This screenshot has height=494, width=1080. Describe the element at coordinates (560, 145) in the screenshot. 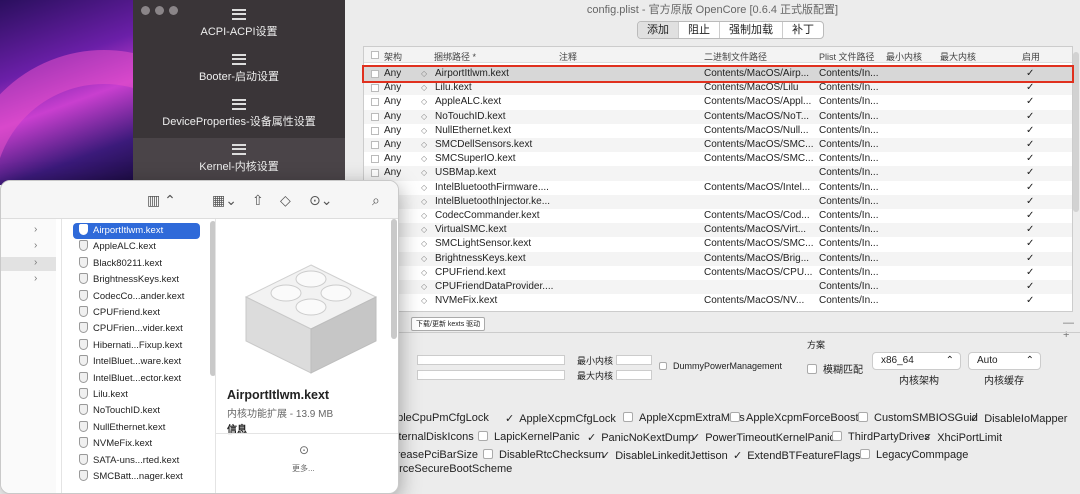

I see `cell-bundle: SMCDellSensors.kext` at that location.